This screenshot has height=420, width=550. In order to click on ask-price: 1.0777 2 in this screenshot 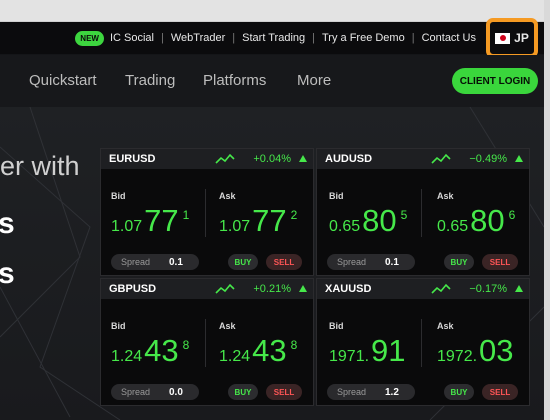, I will do `click(258, 221)`.